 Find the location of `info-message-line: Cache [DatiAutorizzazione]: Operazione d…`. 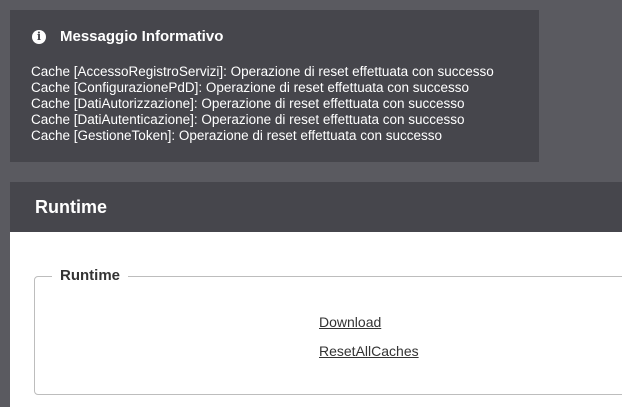

info-message-line: Cache [DatiAutorizzazione]: Operazione d… is located at coordinates (248, 103).